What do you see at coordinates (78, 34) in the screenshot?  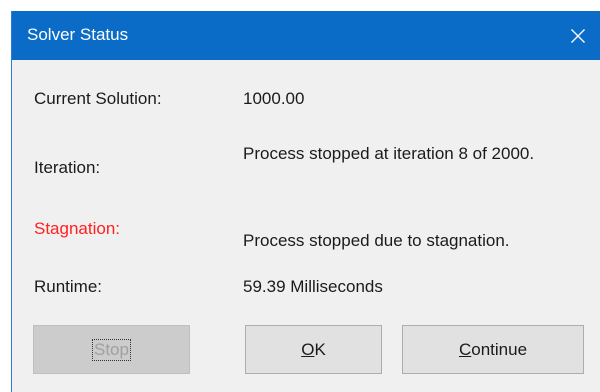 I see `window-title: Solver Status` at bounding box center [78, 34].